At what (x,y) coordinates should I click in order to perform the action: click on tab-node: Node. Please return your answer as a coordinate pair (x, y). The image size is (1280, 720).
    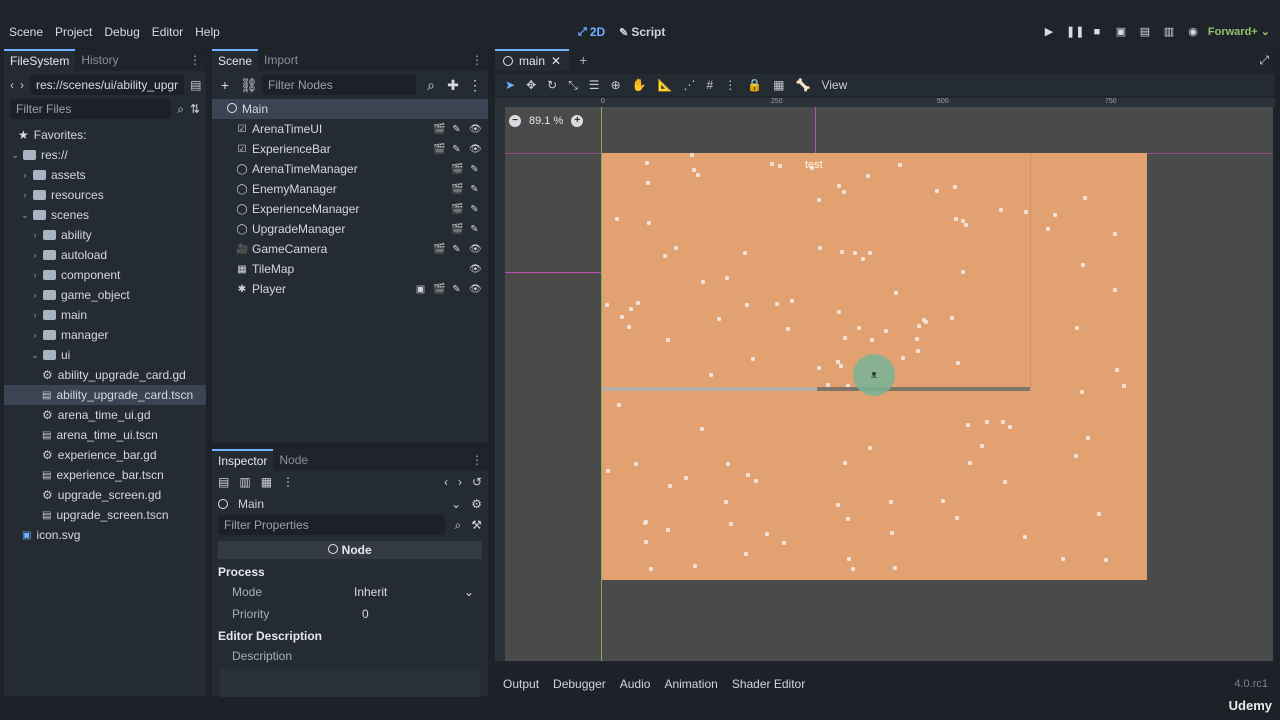
    Looking at the image, I should click on (293, 460).